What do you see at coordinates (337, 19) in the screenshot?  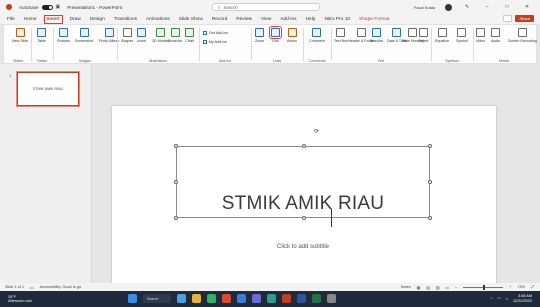 I see `tab-nitro-pro-10: Nitro Pro 10` at bounding box center [337, 19].